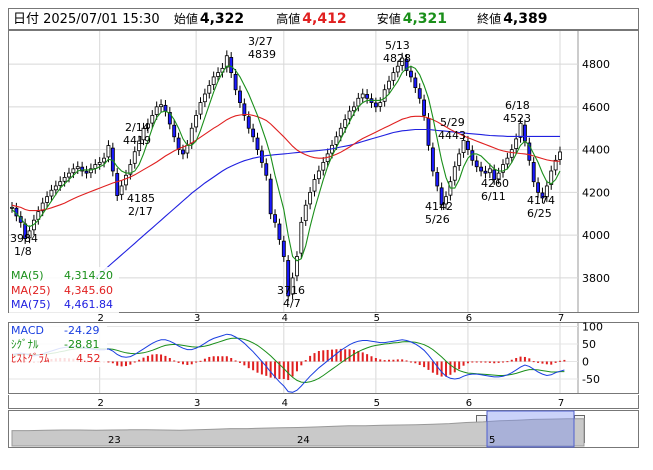 This screenshot has width=653, height=470. Describe the element at coordinates (437, 219) in the screenshot. I see `annotation-label: 5/26` at that location.